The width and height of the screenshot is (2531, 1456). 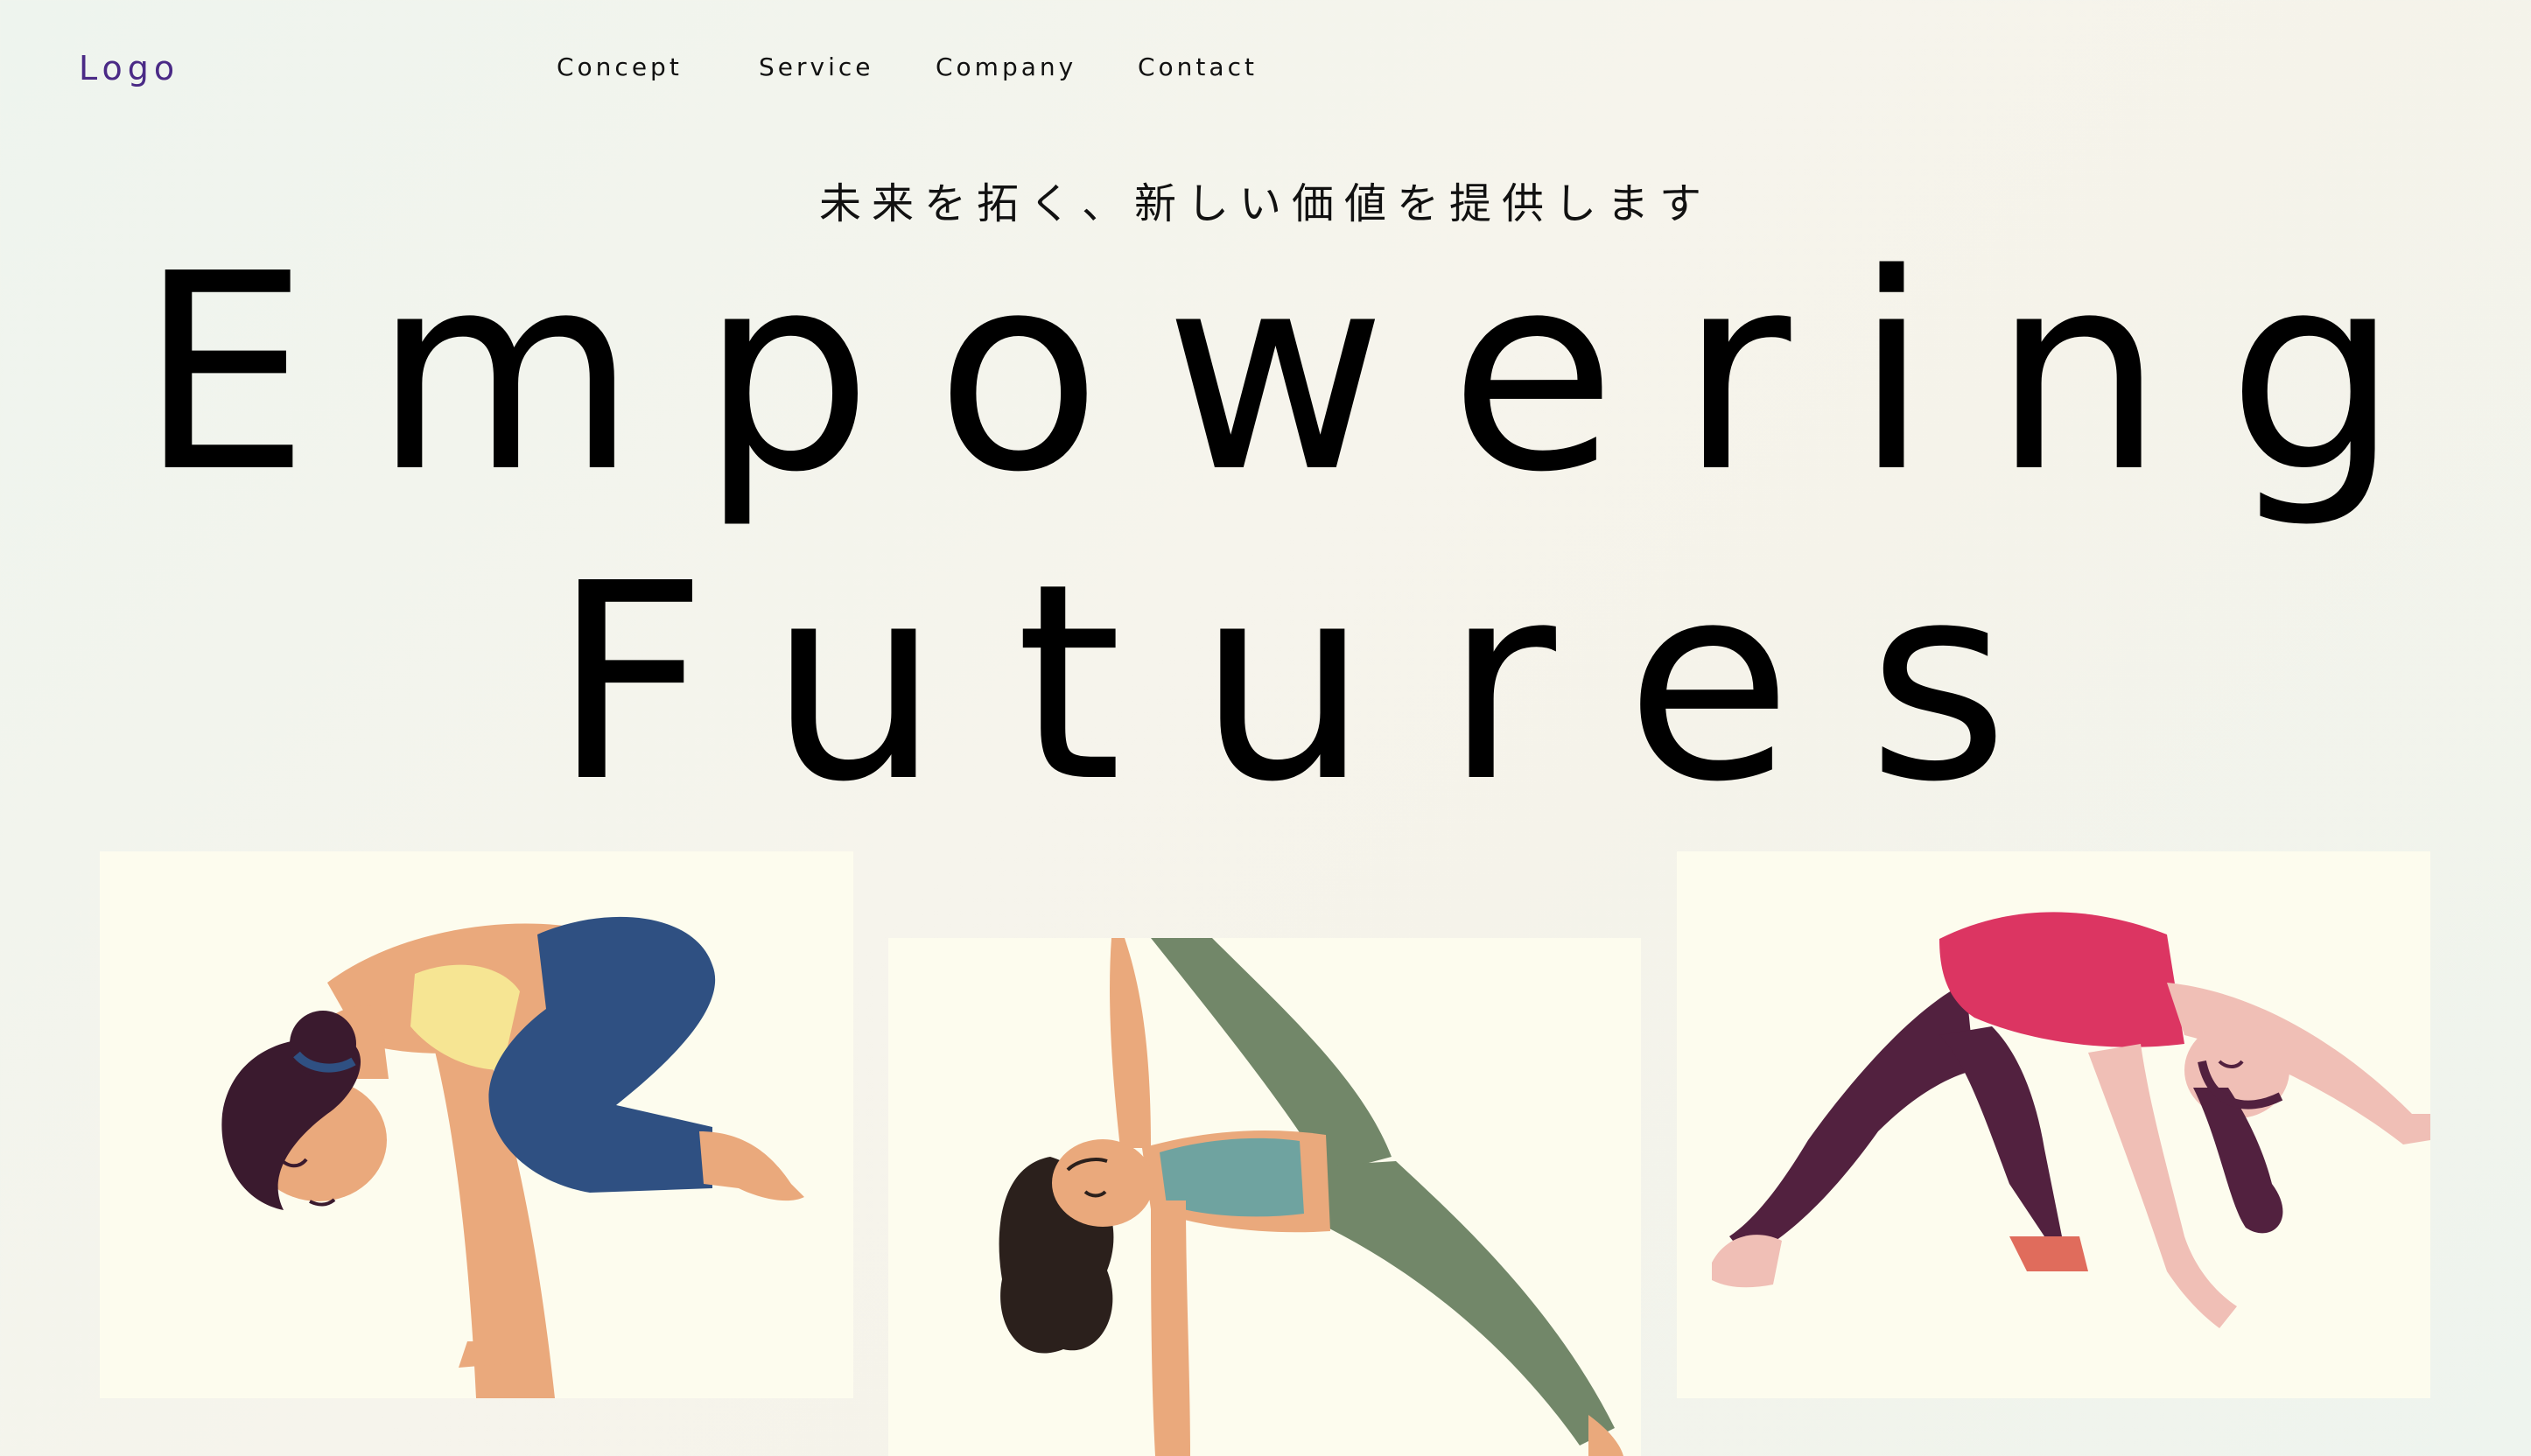 What do you see at coordinates (513, 1157) in the screenshot?
I see `yoga-crow-pose-illustration` at bounding box center [513, 1157].